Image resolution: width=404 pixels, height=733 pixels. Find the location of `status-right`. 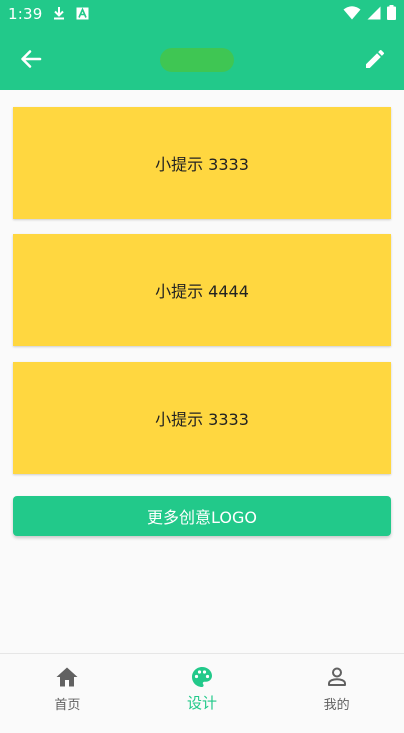

status-right is located at coordinates (369, 14).